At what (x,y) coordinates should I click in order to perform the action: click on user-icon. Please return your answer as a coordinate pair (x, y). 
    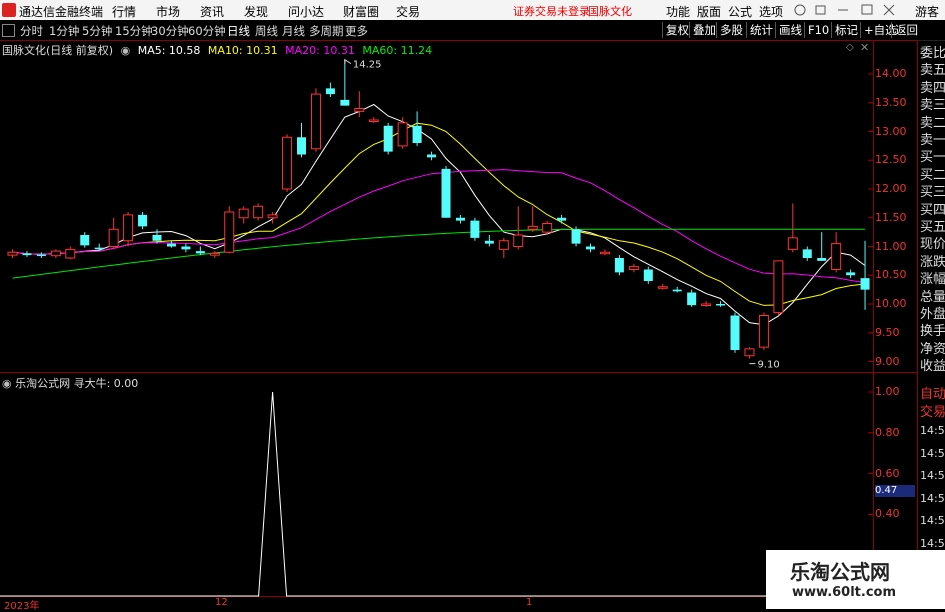
    Looking at the image, I should click on (800, 10).